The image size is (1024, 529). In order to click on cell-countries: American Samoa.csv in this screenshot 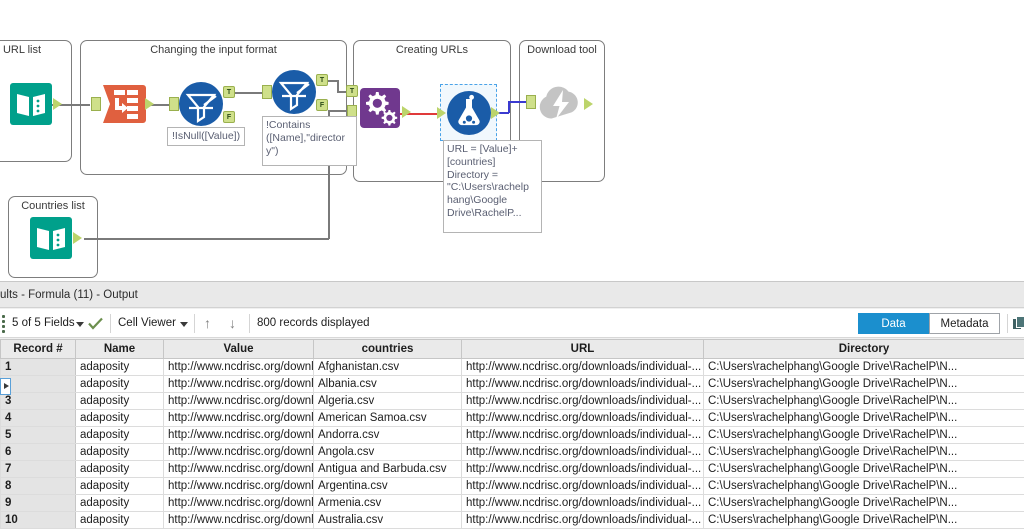, I will do `click(388, 418)`.